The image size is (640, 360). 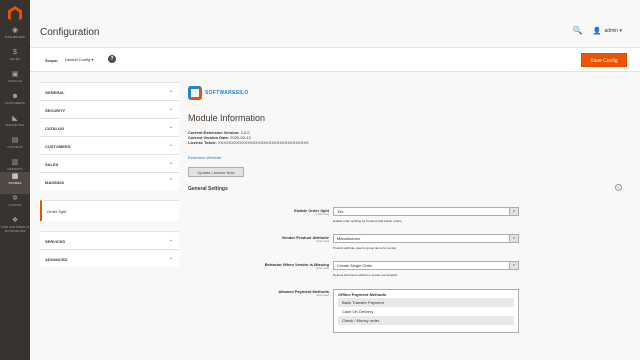 What do you see at coordinates (15, 198) in the screenshot?
I see `gear-icon: ✲` at bounding box center [15, 198].